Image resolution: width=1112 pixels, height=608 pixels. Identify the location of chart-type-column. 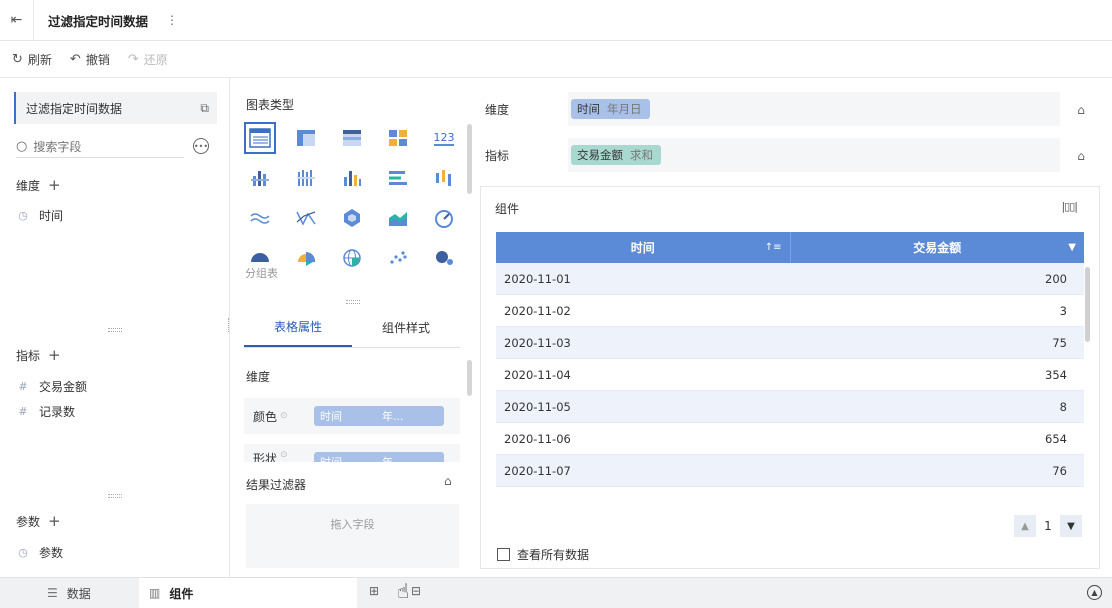
(352, 178).